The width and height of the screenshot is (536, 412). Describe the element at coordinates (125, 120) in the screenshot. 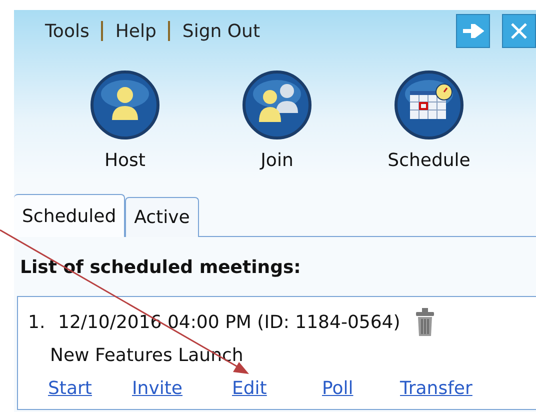

I see `action-button: Host` at that location.